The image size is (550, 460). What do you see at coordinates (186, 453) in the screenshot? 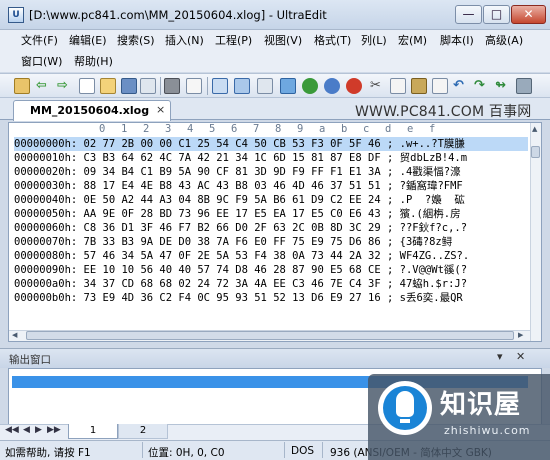
I see `status-position: 位置: 0H, 0, C0` at bounding box center [186, 453].